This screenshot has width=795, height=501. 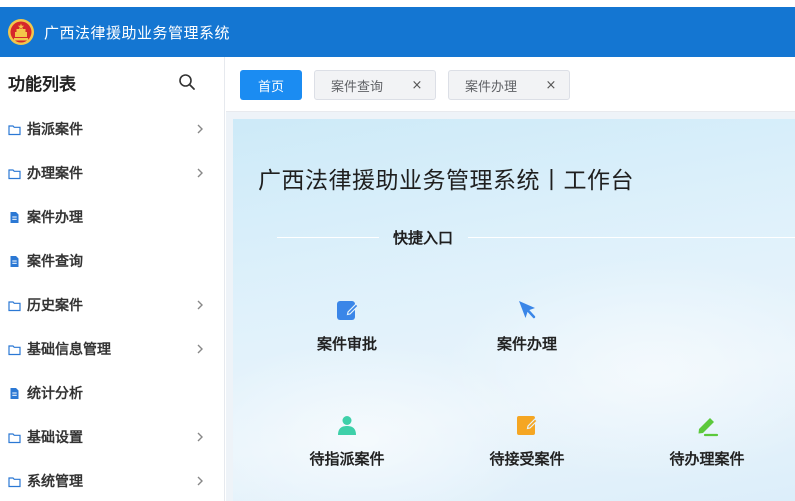 I want to click on quick-link-pending-assign: 待指派案件, so click(x=347, y=440).